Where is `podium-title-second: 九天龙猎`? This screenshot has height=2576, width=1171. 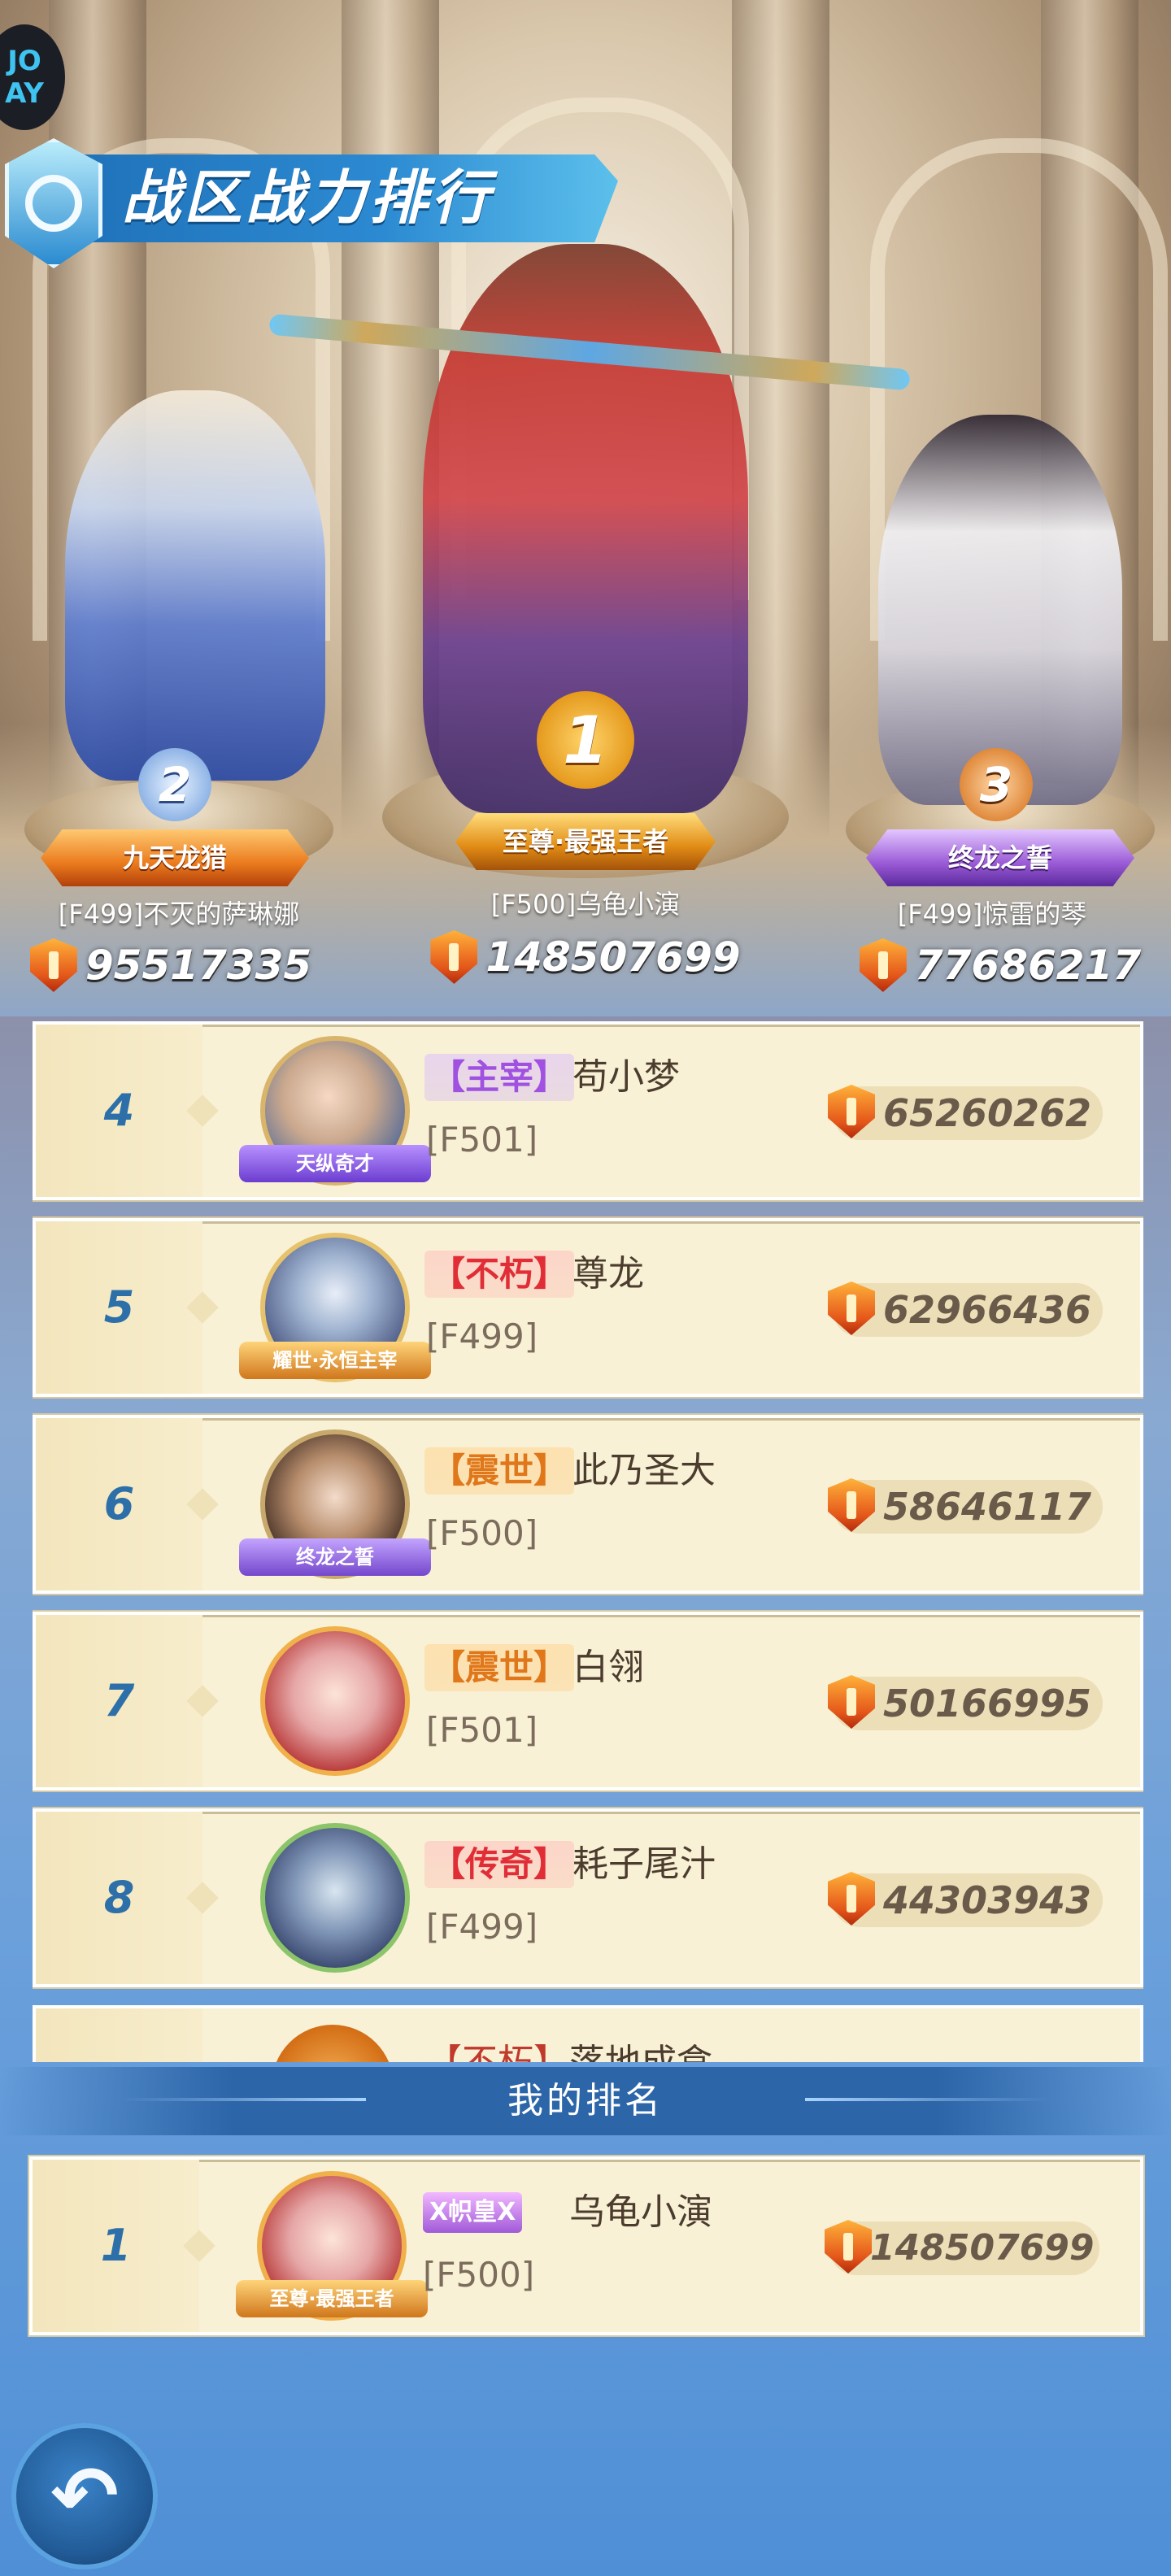 podium-title-second: 九天龙猎 is located at coordinates (175, 858).